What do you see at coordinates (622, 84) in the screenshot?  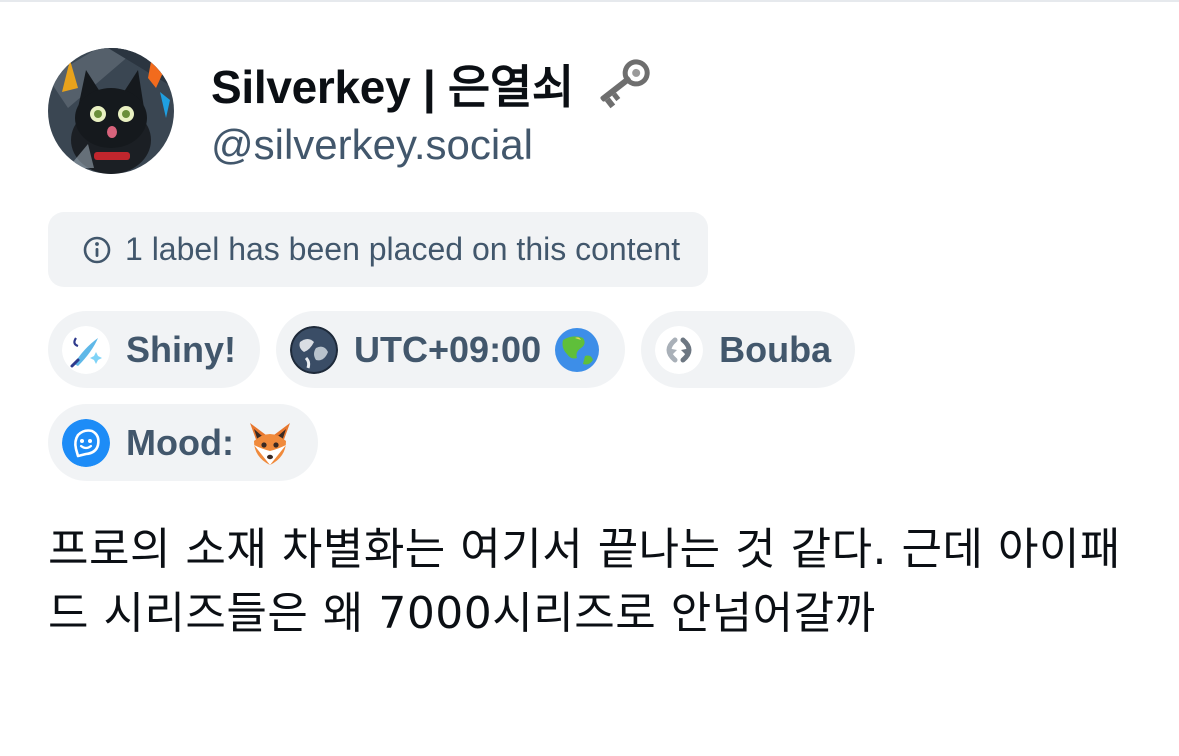 I see `old-key-icon` at bounding box center [622, 84].